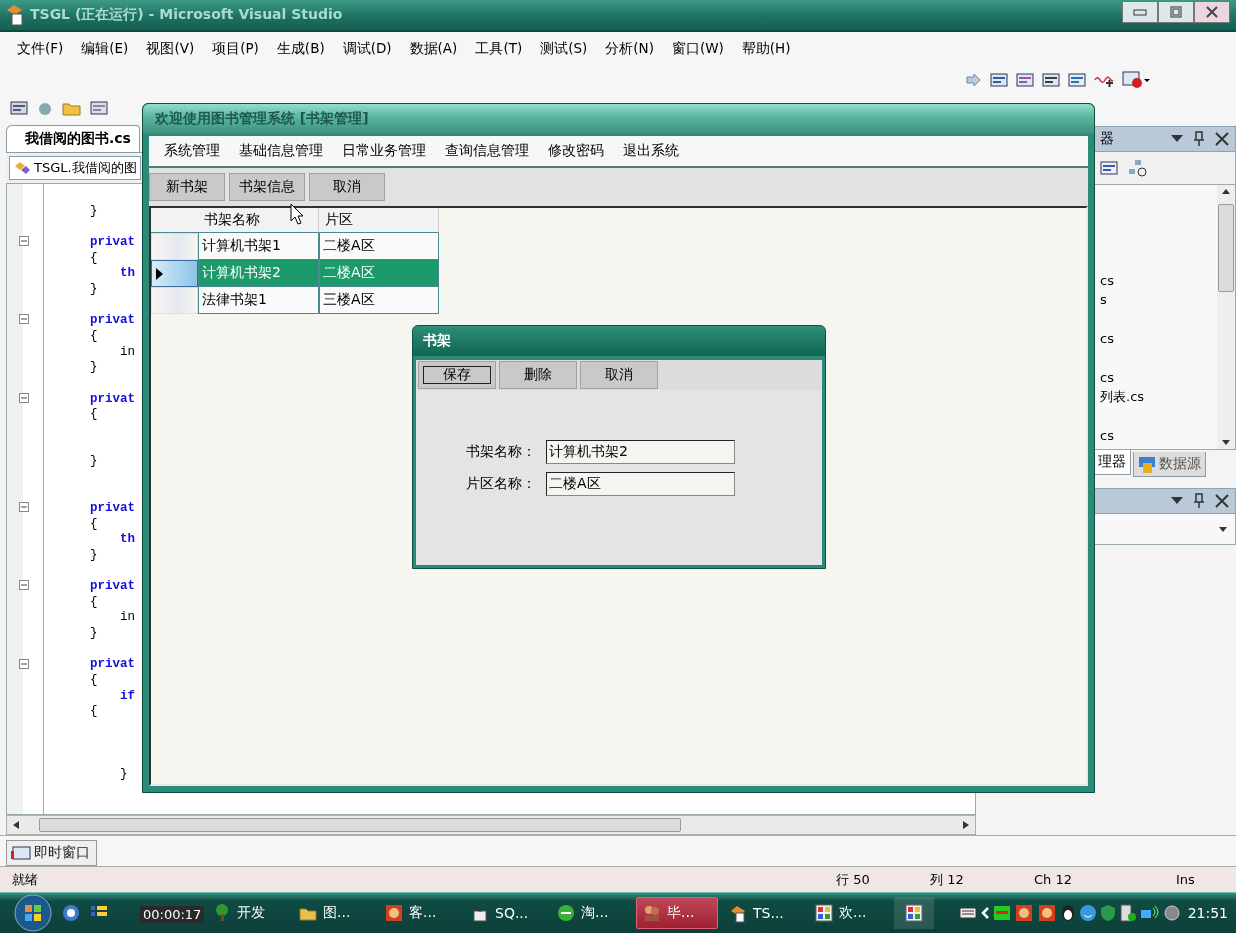 This screenshot has height=933, width=1236. What do you see at coordinates (1226, 317) in the screenshot?
I see `vertical-scrollbar` at bounding box center [1226, 317].